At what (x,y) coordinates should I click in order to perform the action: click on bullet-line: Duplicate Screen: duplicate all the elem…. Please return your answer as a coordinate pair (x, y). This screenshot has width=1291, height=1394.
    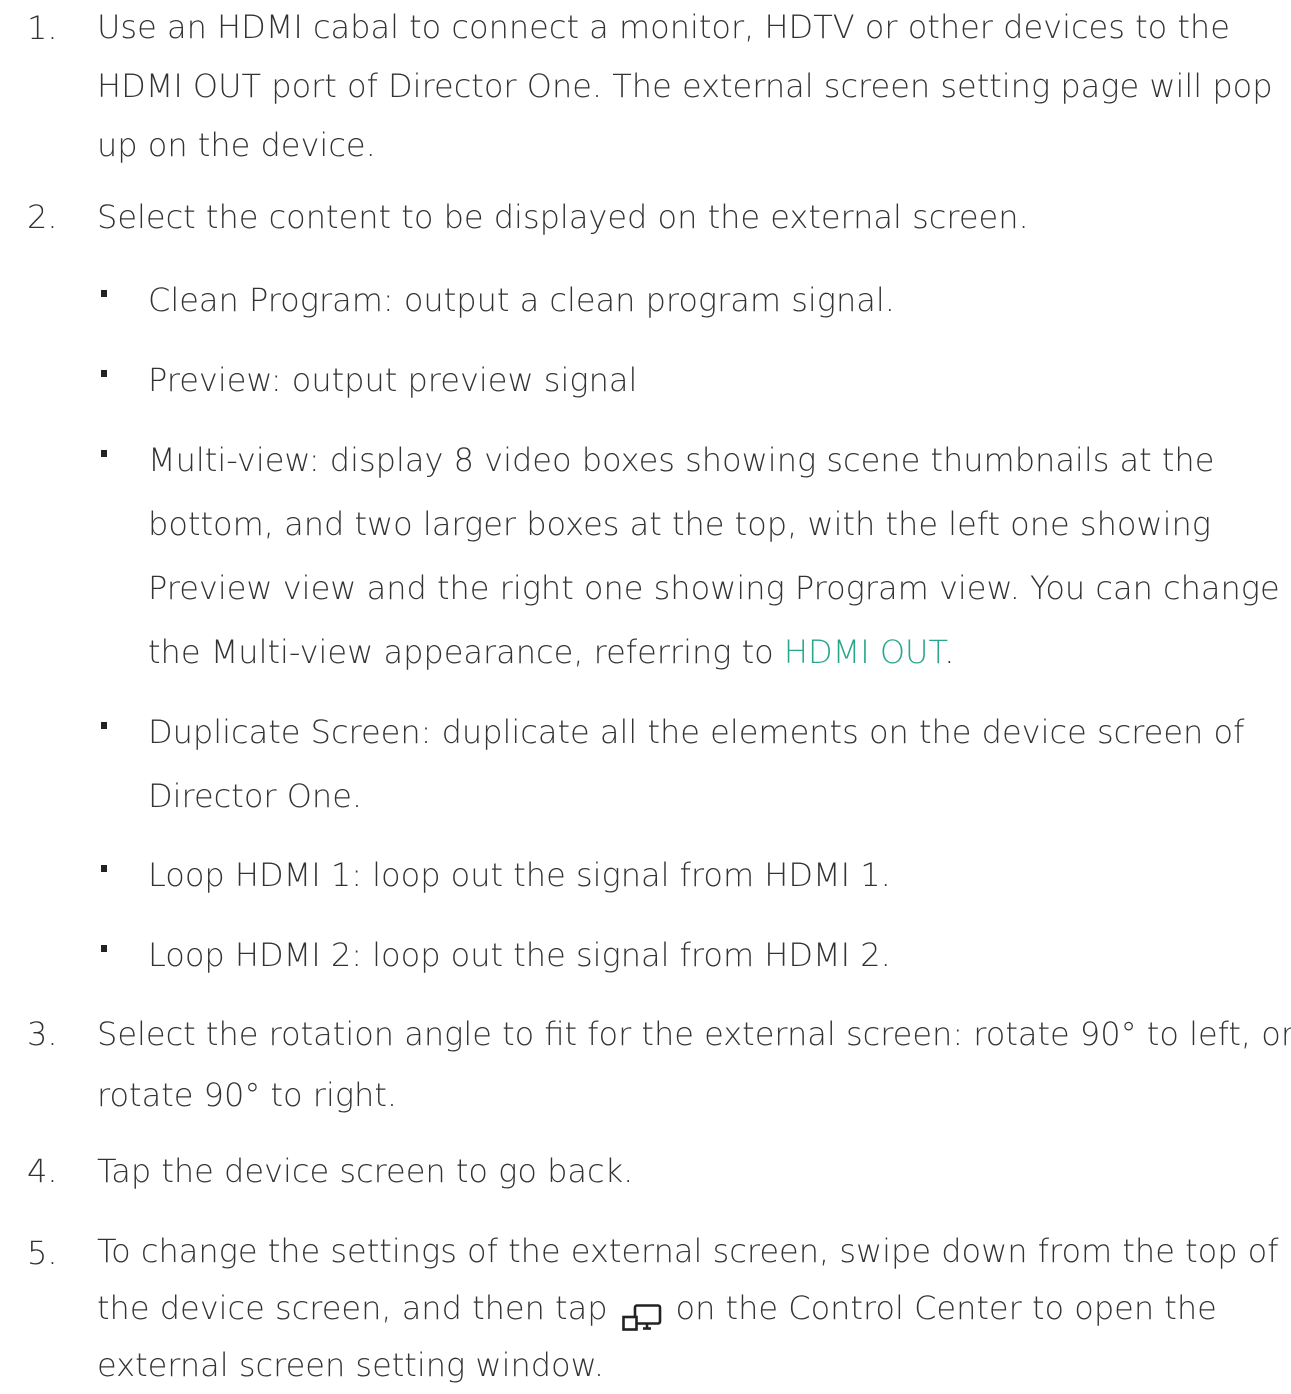
    Looking at the image, I should click on (696, 732).